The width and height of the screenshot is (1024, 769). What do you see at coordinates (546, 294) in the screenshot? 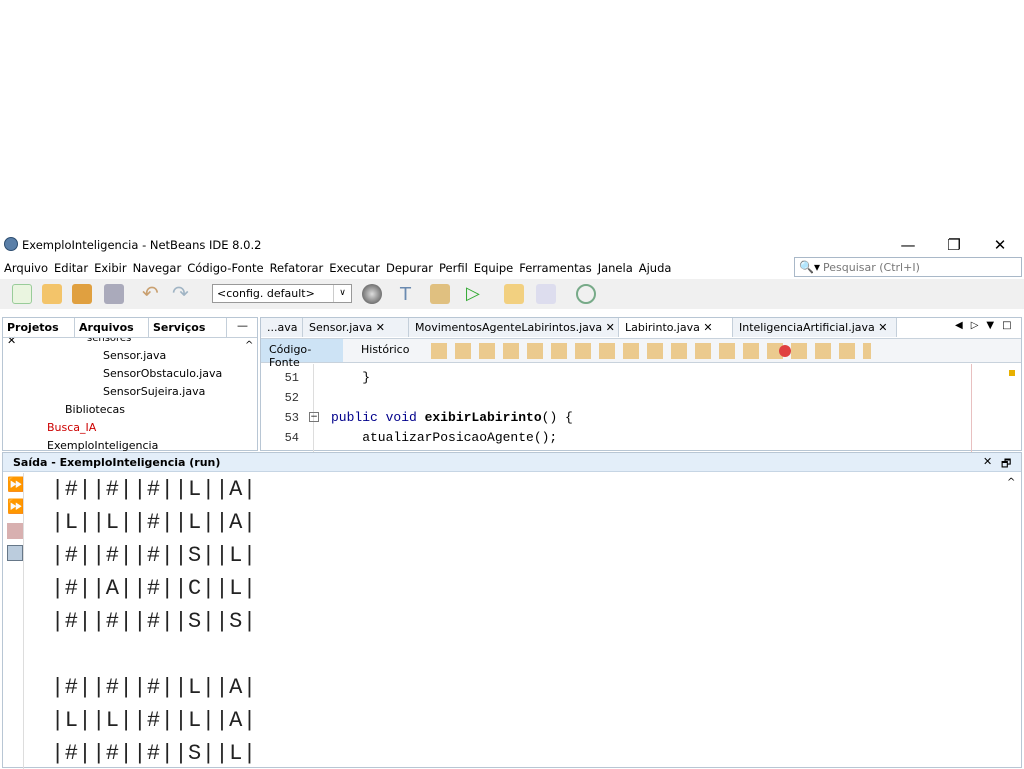
I see `test-icon` at bounding box center [546, 294].